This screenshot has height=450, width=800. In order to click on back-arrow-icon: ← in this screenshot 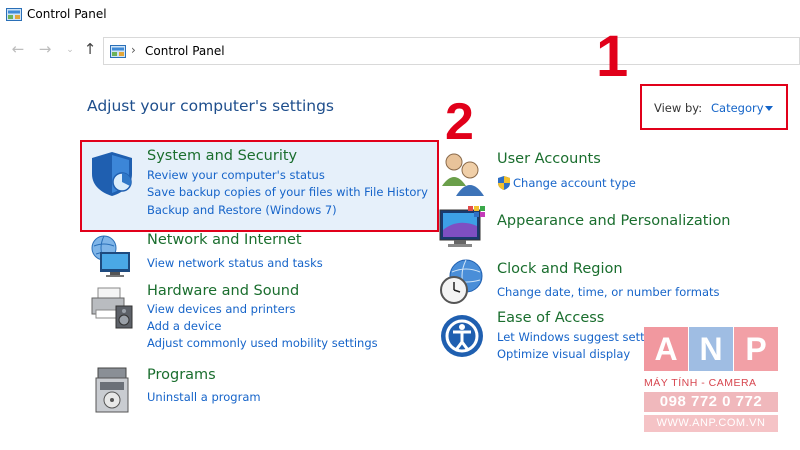, I will do `click(18, 49)`.